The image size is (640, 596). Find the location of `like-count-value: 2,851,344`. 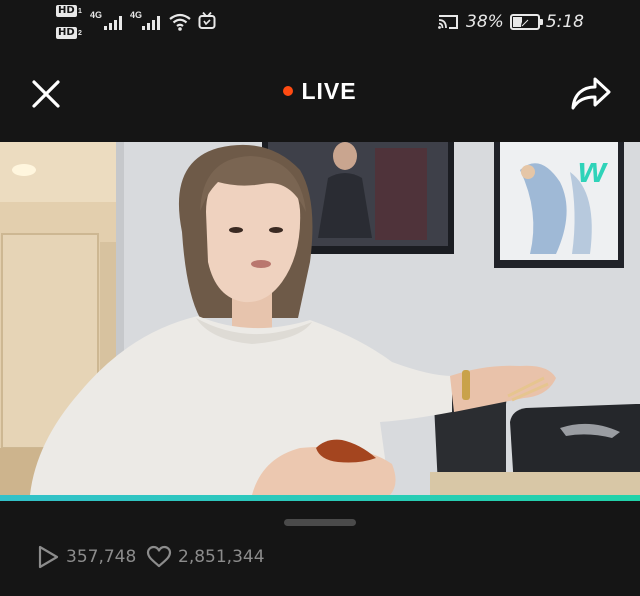

like-count-value: 2,851,344 is located at coordinates (221, 557).